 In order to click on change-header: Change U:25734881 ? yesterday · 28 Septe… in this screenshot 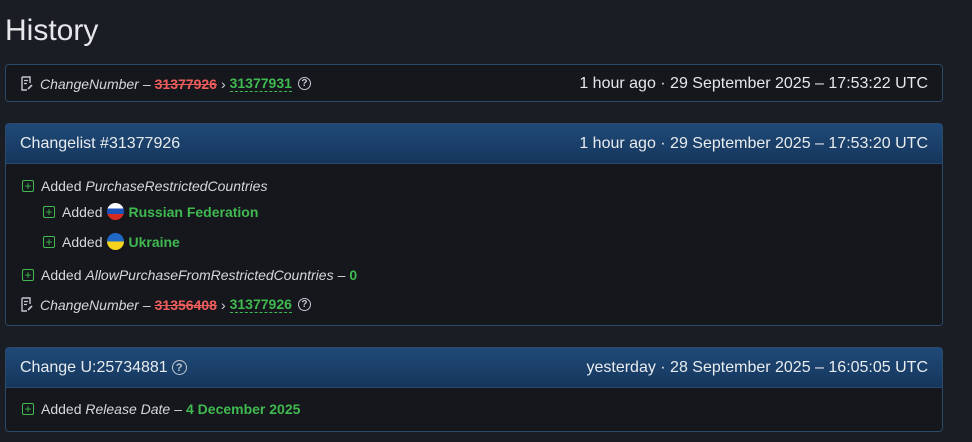, I will do `click(474, 368)`.